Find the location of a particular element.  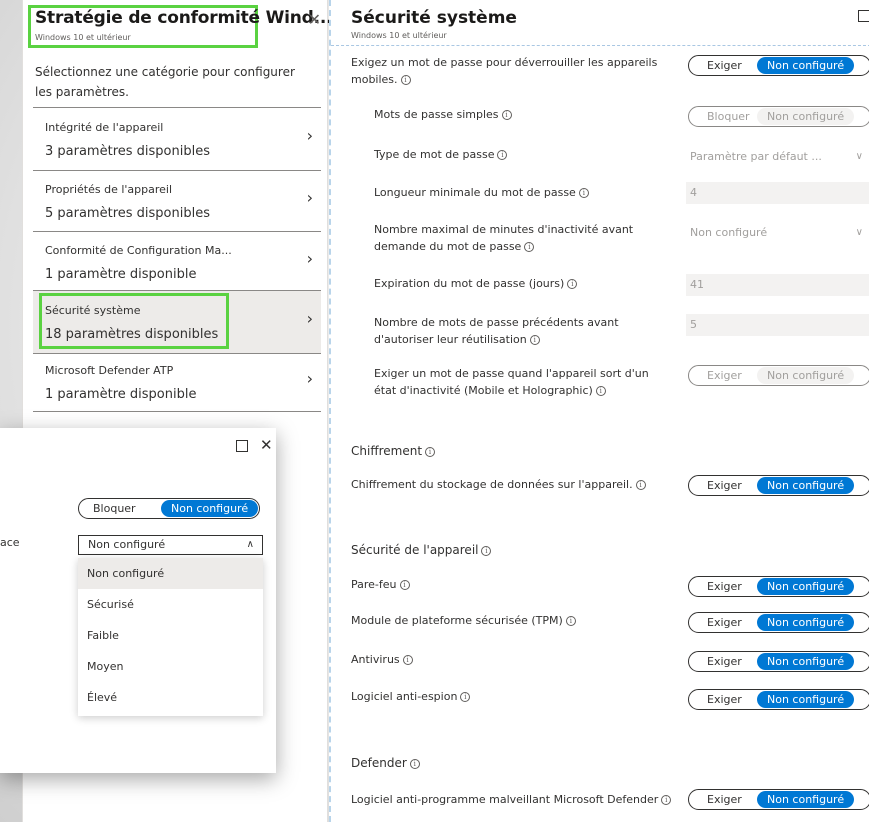

antivirus-toggle: Exiger Non configuré is located at coordinates (778, 661).